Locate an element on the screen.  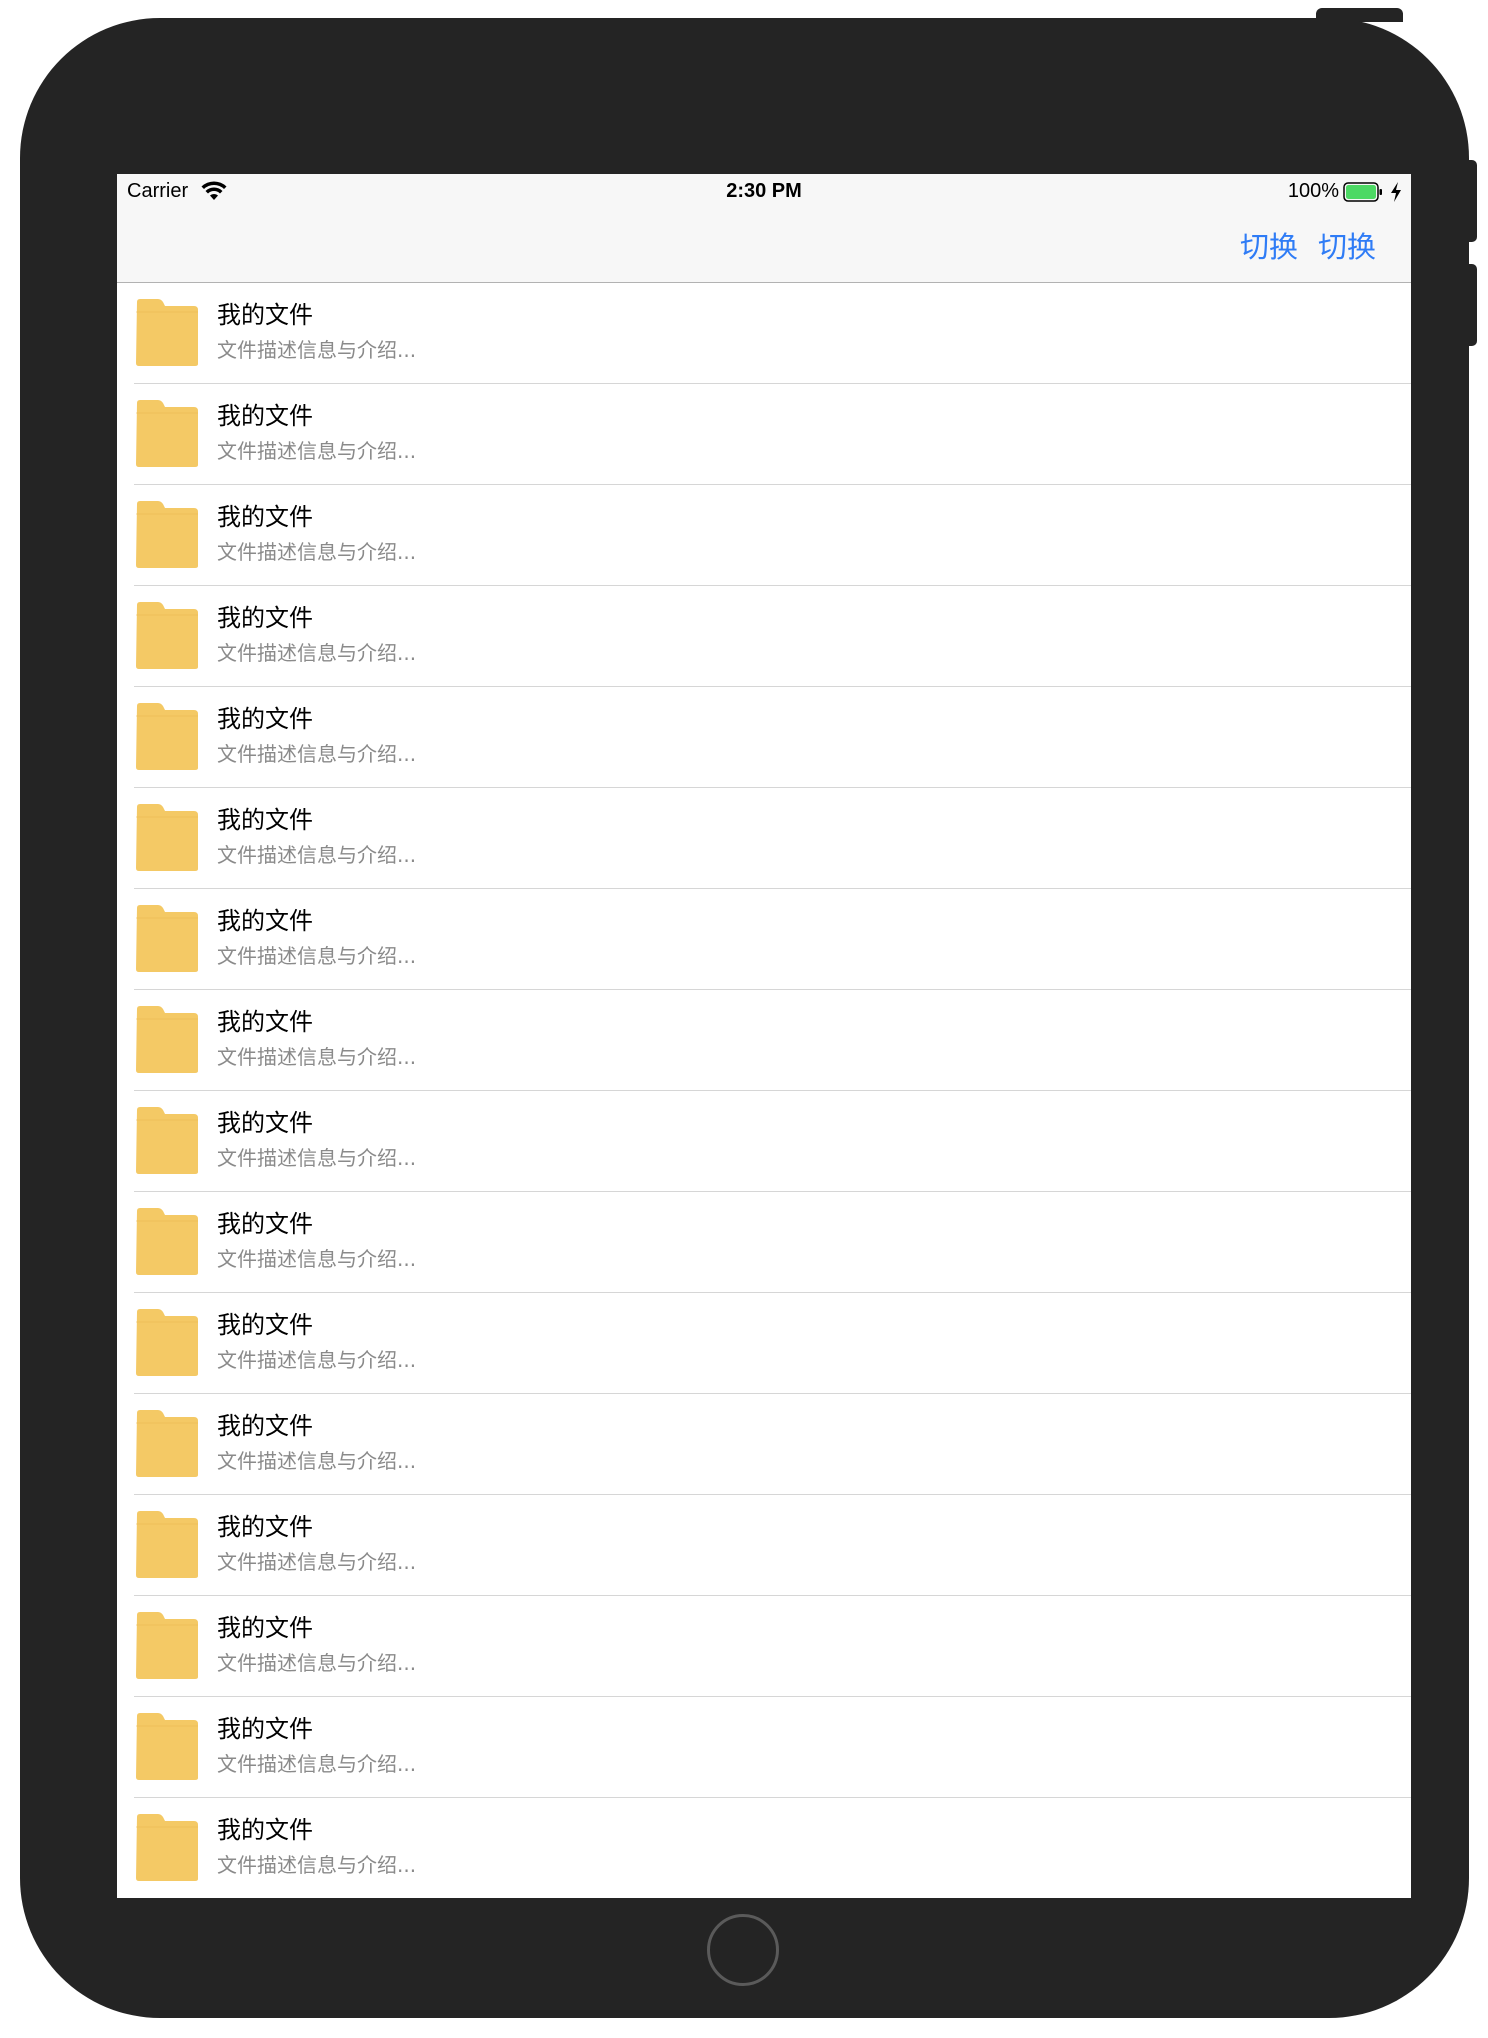
switch-button-1: 切换 is located at coordinates (1269, 245).